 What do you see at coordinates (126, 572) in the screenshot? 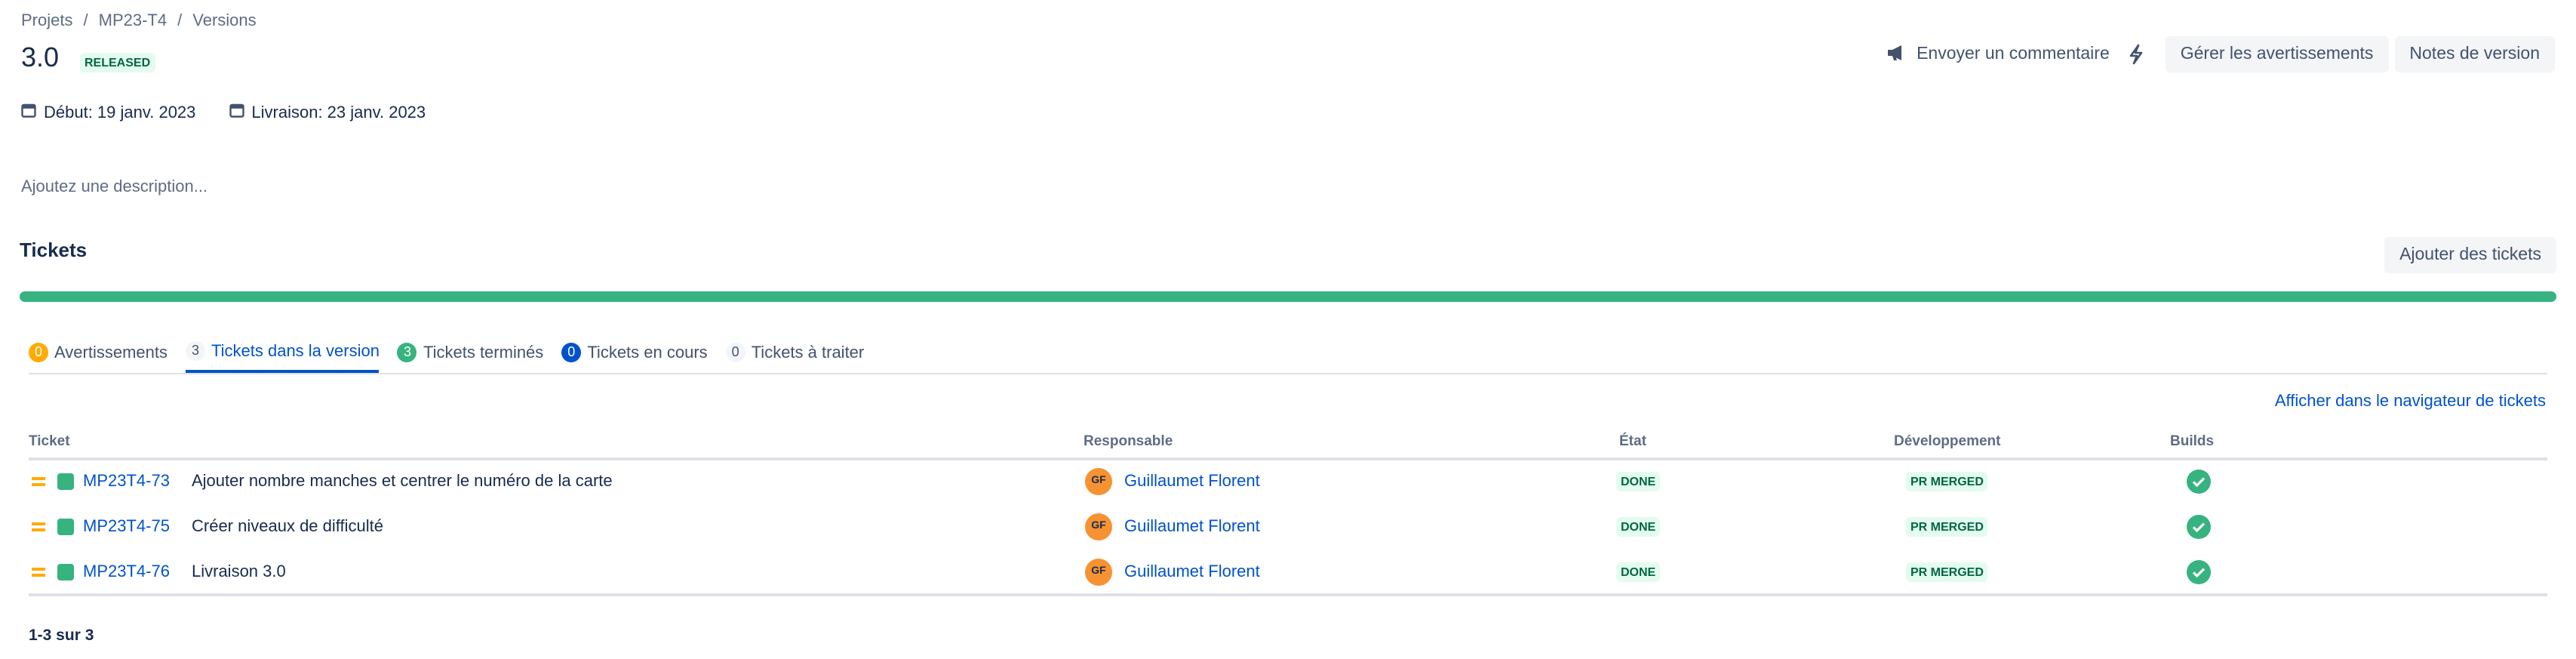
I see `issue-key-link: MP23T4-76` at bounding box center [126, 572].